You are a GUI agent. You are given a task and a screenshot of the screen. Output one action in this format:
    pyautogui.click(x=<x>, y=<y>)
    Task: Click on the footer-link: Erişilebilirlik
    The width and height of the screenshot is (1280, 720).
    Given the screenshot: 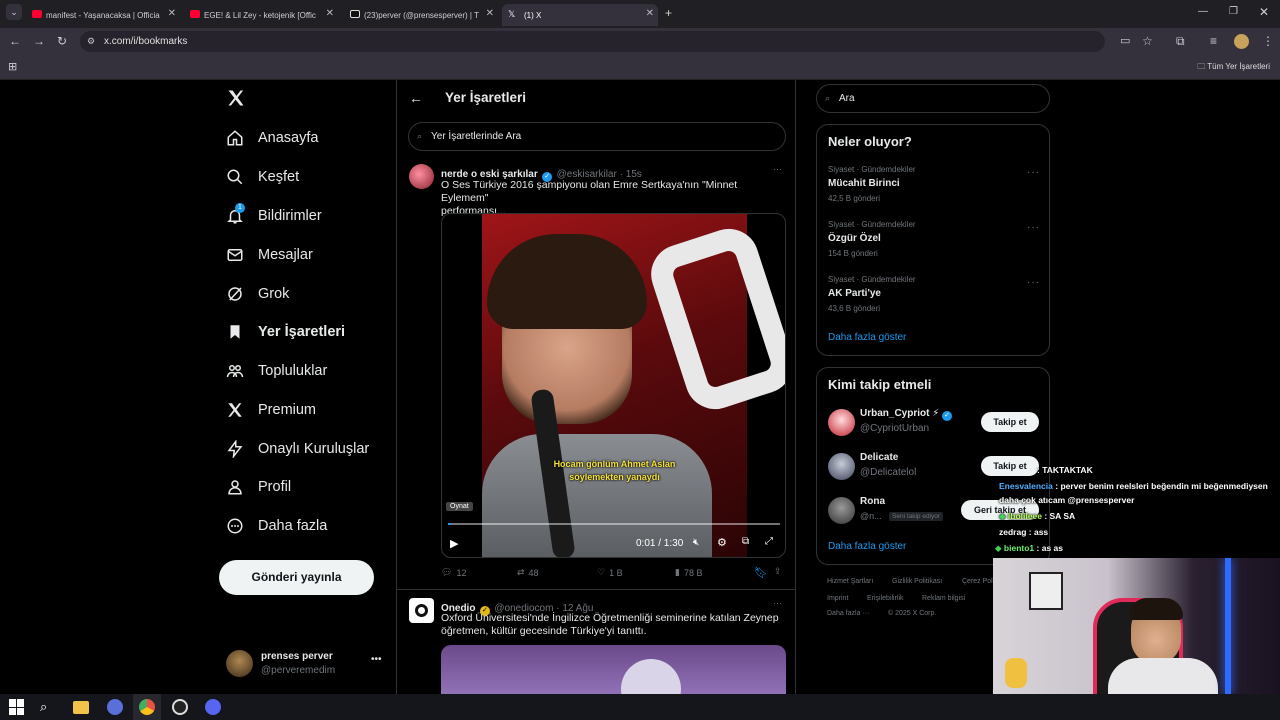 What is the action you would take?
    pyautogui.click(x=885, y=598)
    